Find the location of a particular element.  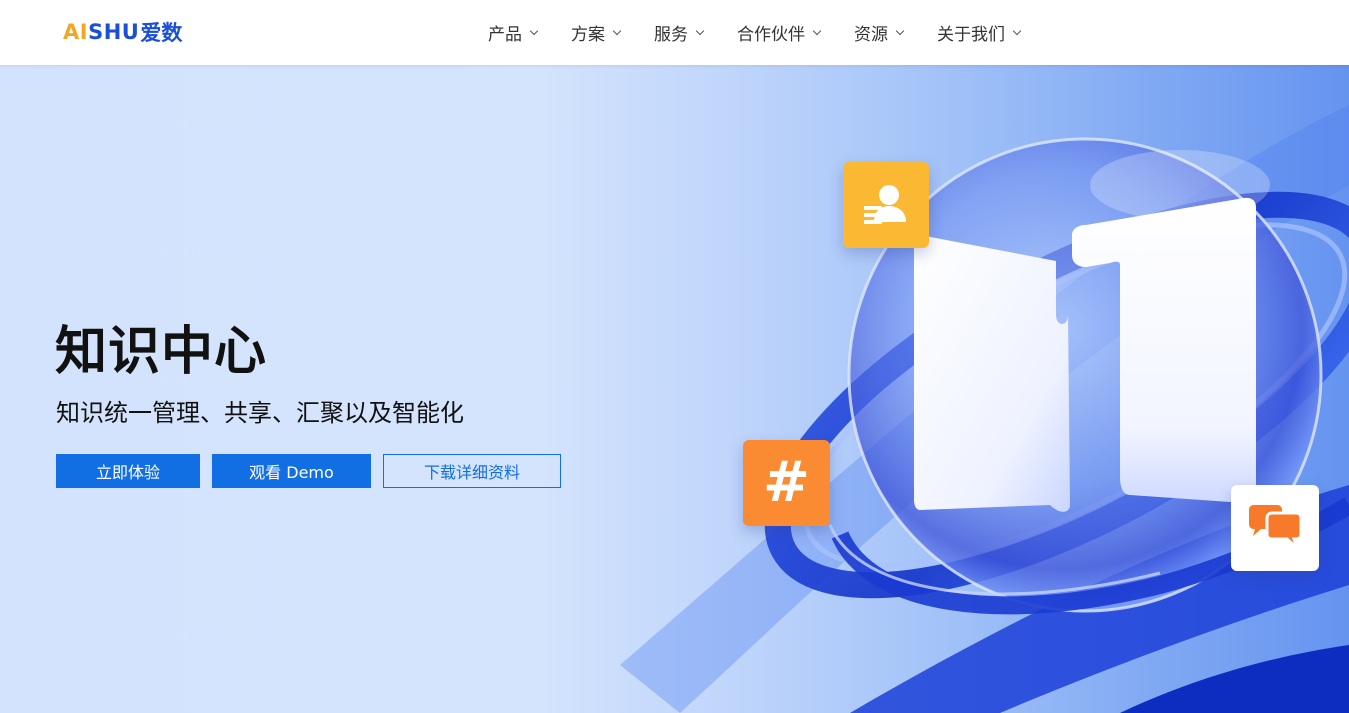

try-now-button: 立即体验 is located at coordinates (128, 471).